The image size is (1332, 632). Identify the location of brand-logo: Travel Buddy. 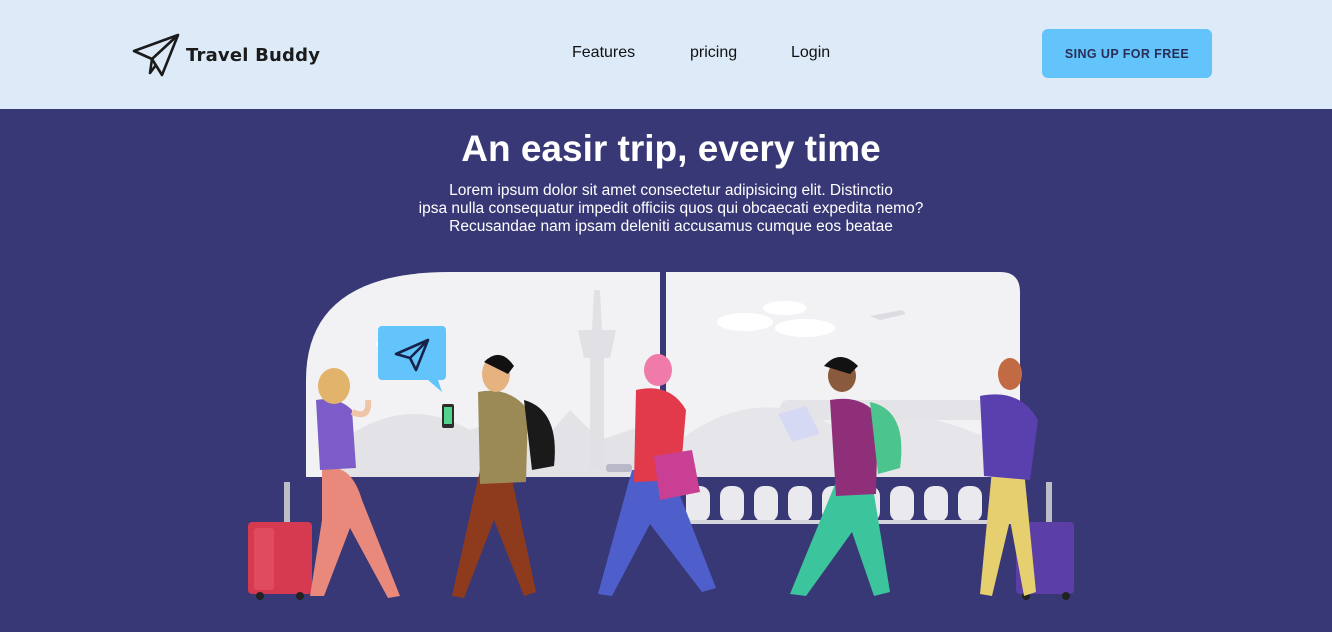
(226, 55).